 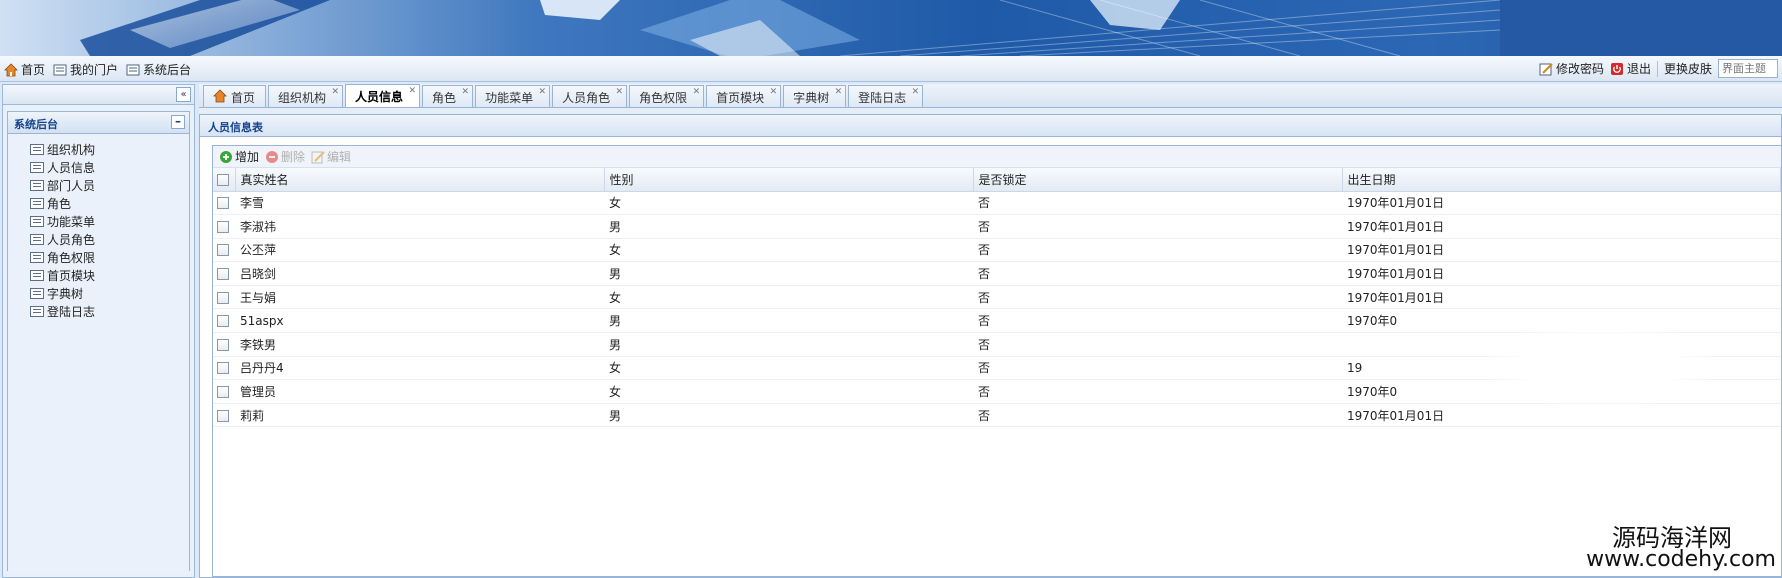 I want to click on top-actions: 修改密码 退出 更换皮肤, so click(x=1658, y=68).